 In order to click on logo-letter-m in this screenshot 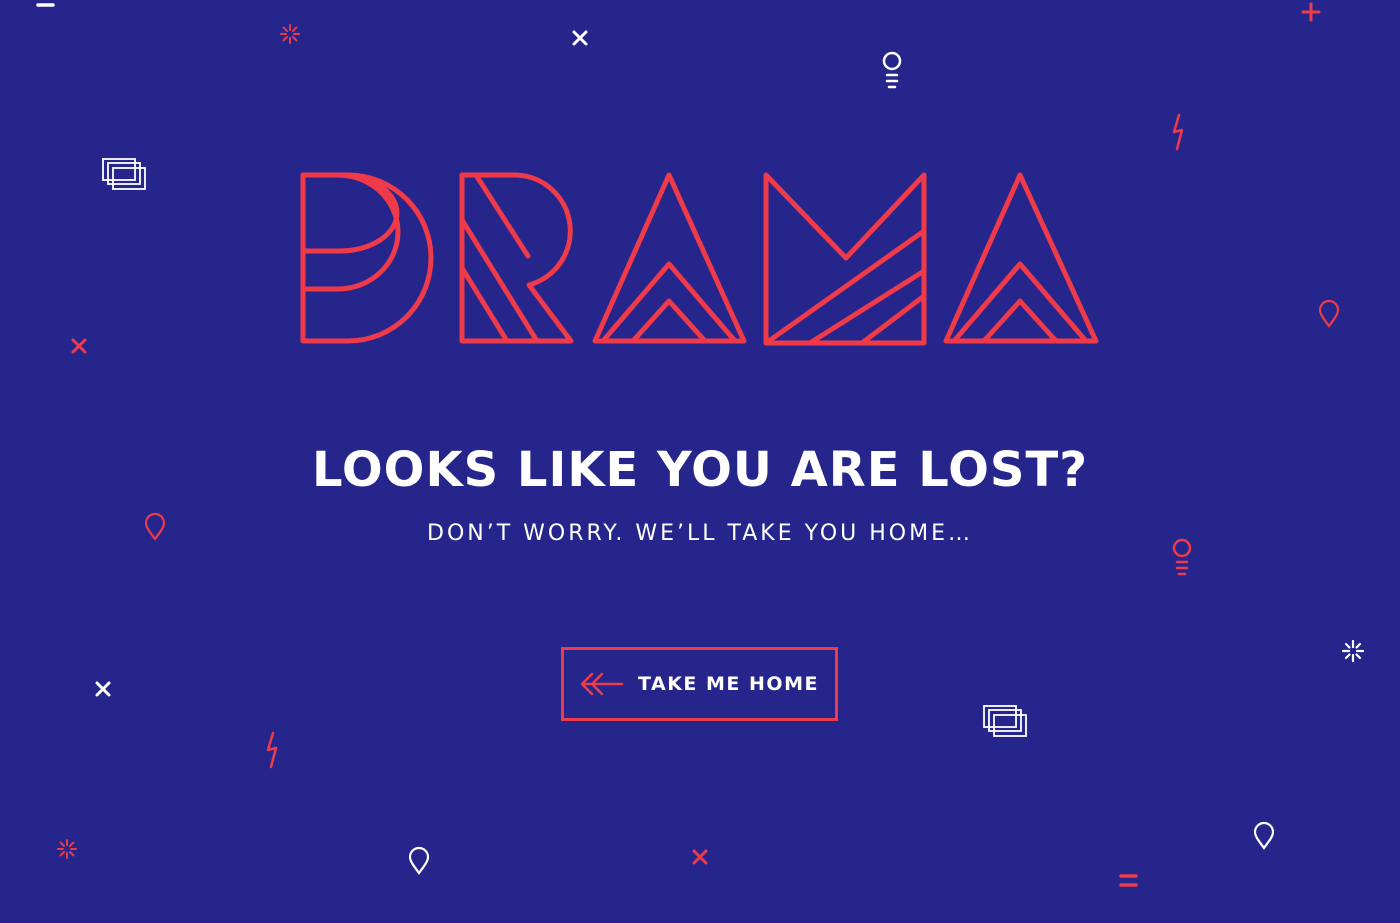, I will do `click(845, 259)`.